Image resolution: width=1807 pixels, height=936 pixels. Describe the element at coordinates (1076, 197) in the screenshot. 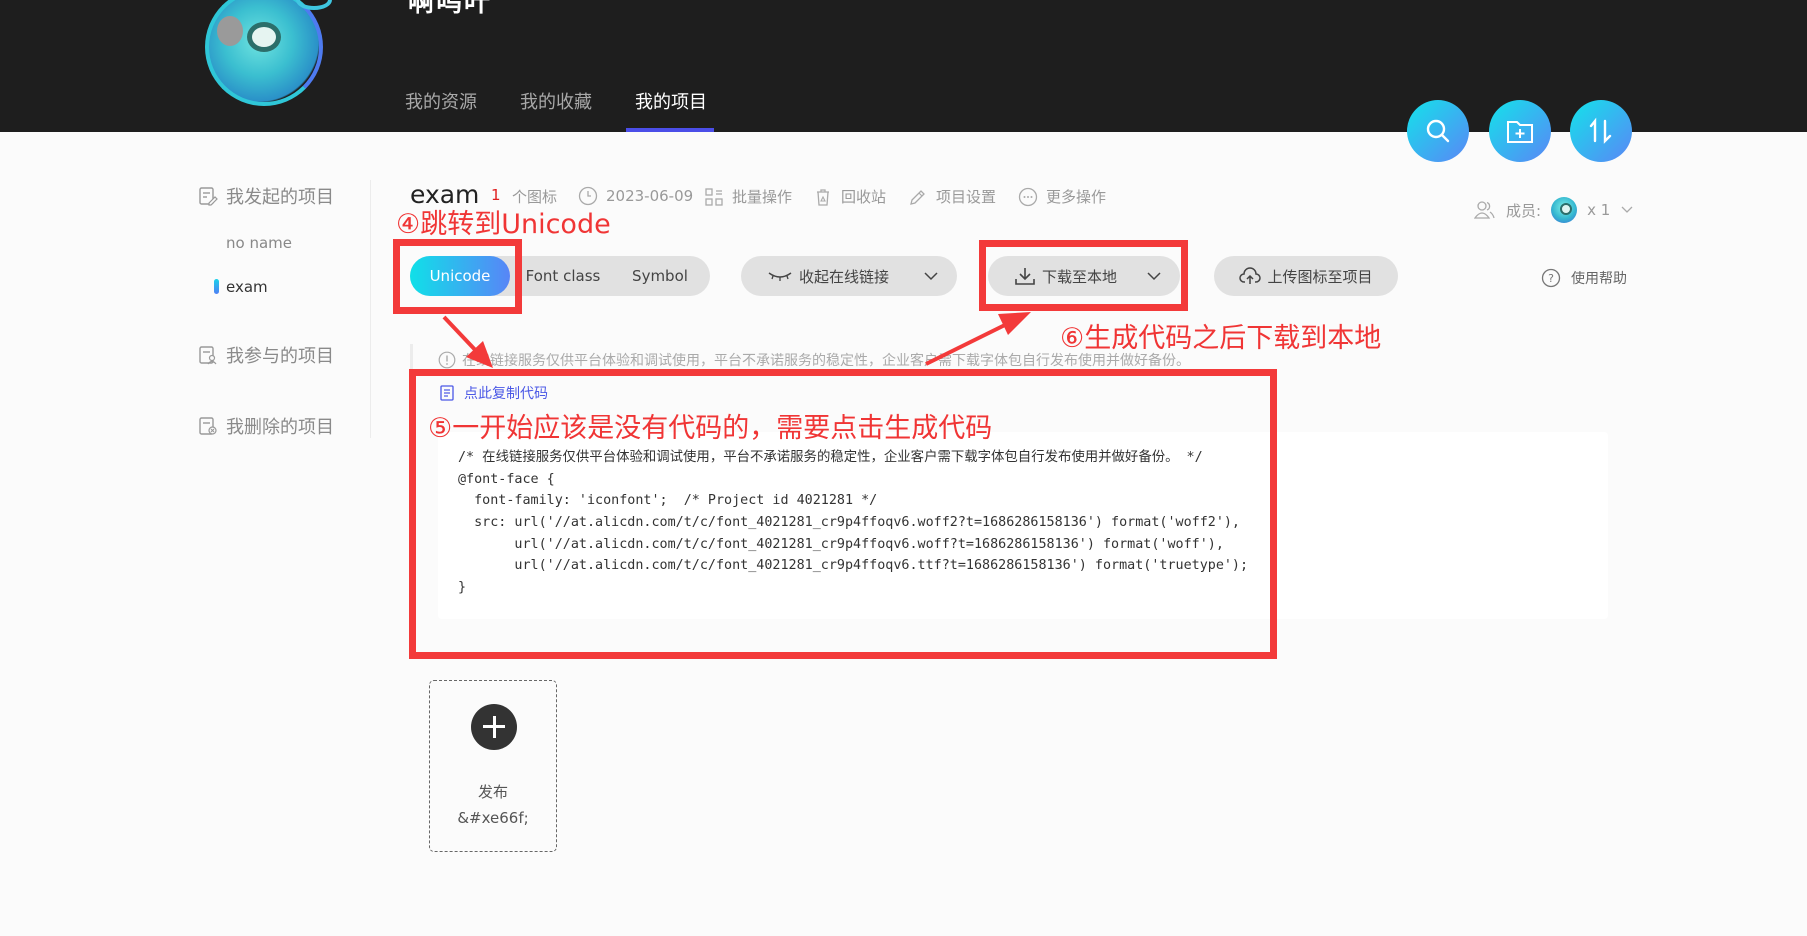

I see `more-label: 更多操作` at that location.